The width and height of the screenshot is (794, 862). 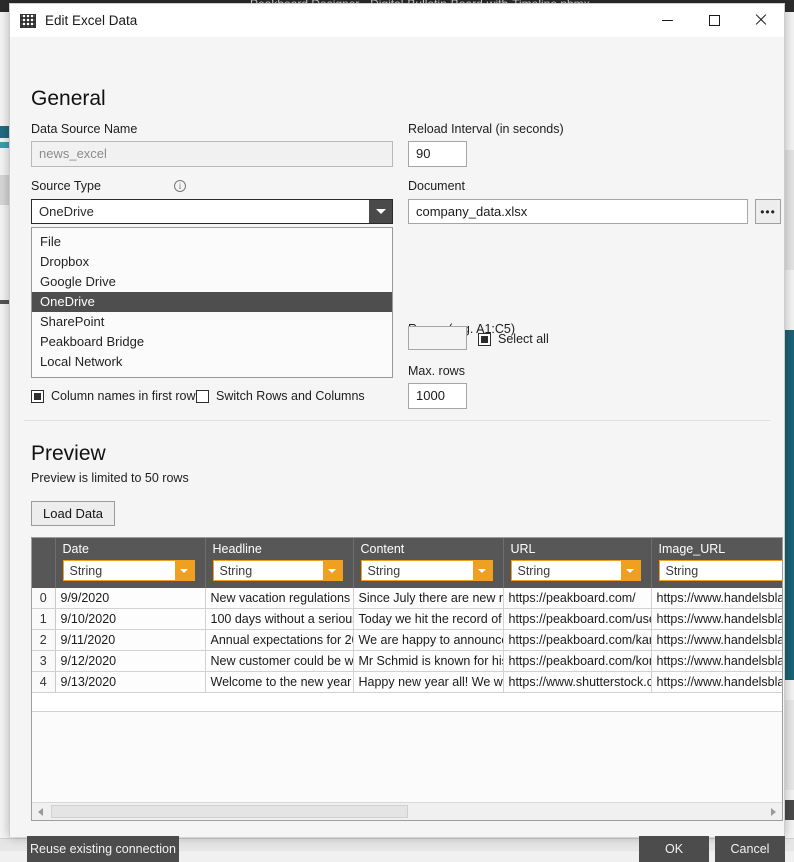 What do you see at coordinates (397, 20) in the screenshot?
I see `dialog-titlebar: Edit Excel Data` at bounding box center [397, 20].